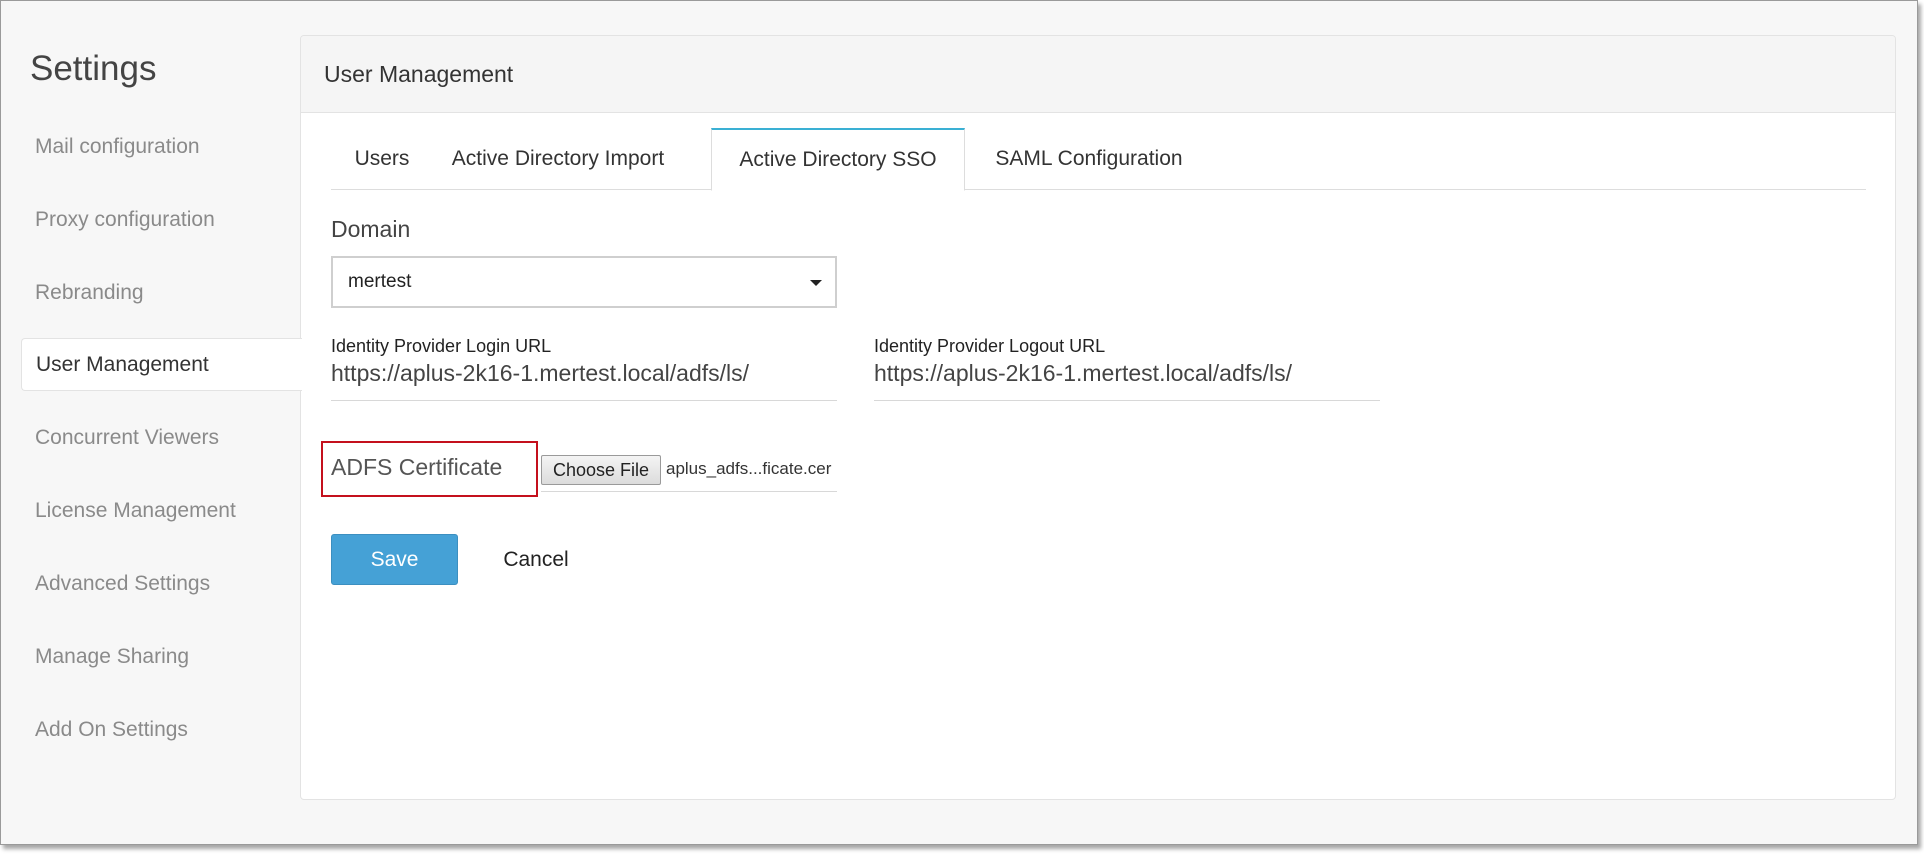 The height and width of the screenshot is (855, 1924). What do you see at coordinates (441, 346) in the screenshot?
I see `login-url-label: Identity Provider Login URL` at bounding box center [441, 346].